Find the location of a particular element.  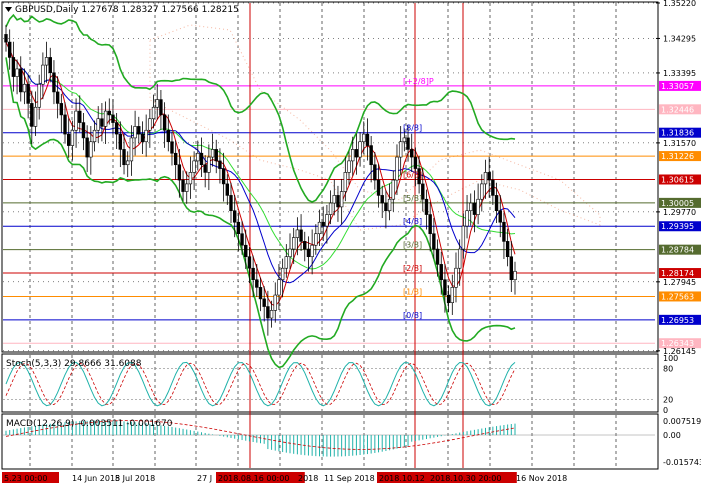

time-label: 2018.10.30 20:00 is located at coordinates (465, 478).